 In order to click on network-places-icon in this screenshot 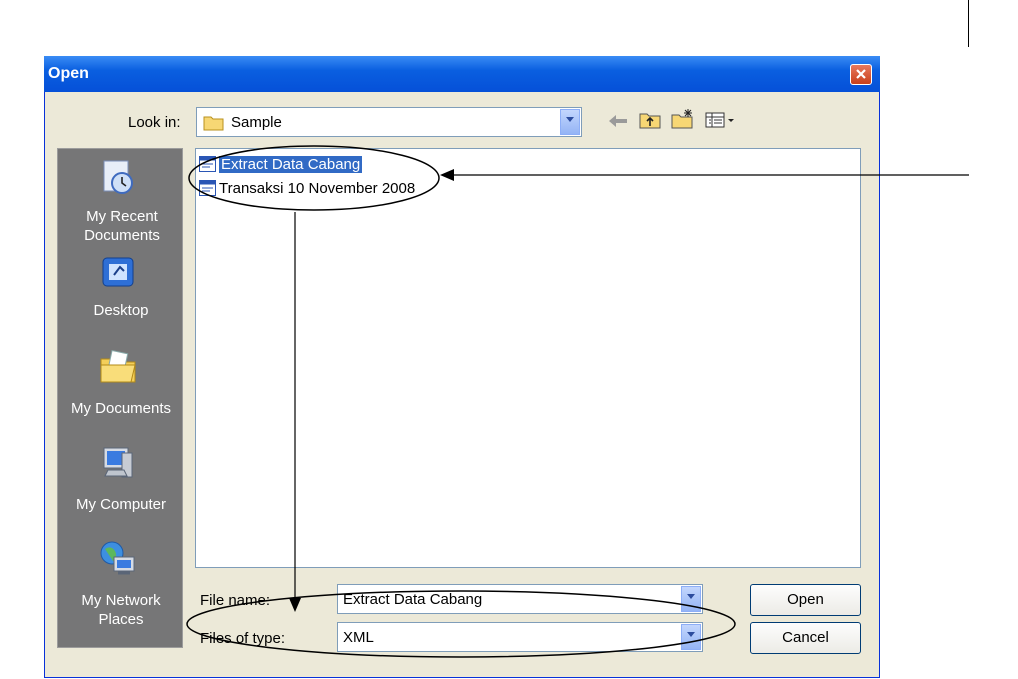, I will do `click(117, 558)`.